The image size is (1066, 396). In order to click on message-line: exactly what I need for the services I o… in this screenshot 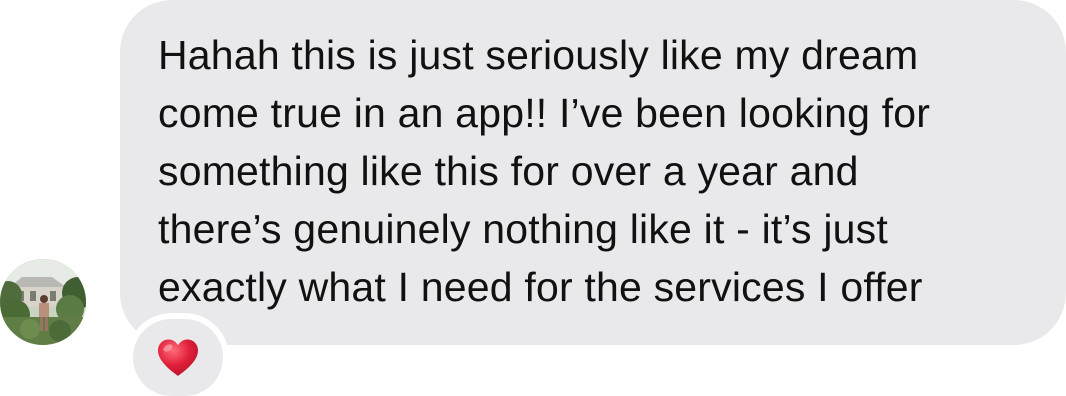, I will do `click(540, 287)`.